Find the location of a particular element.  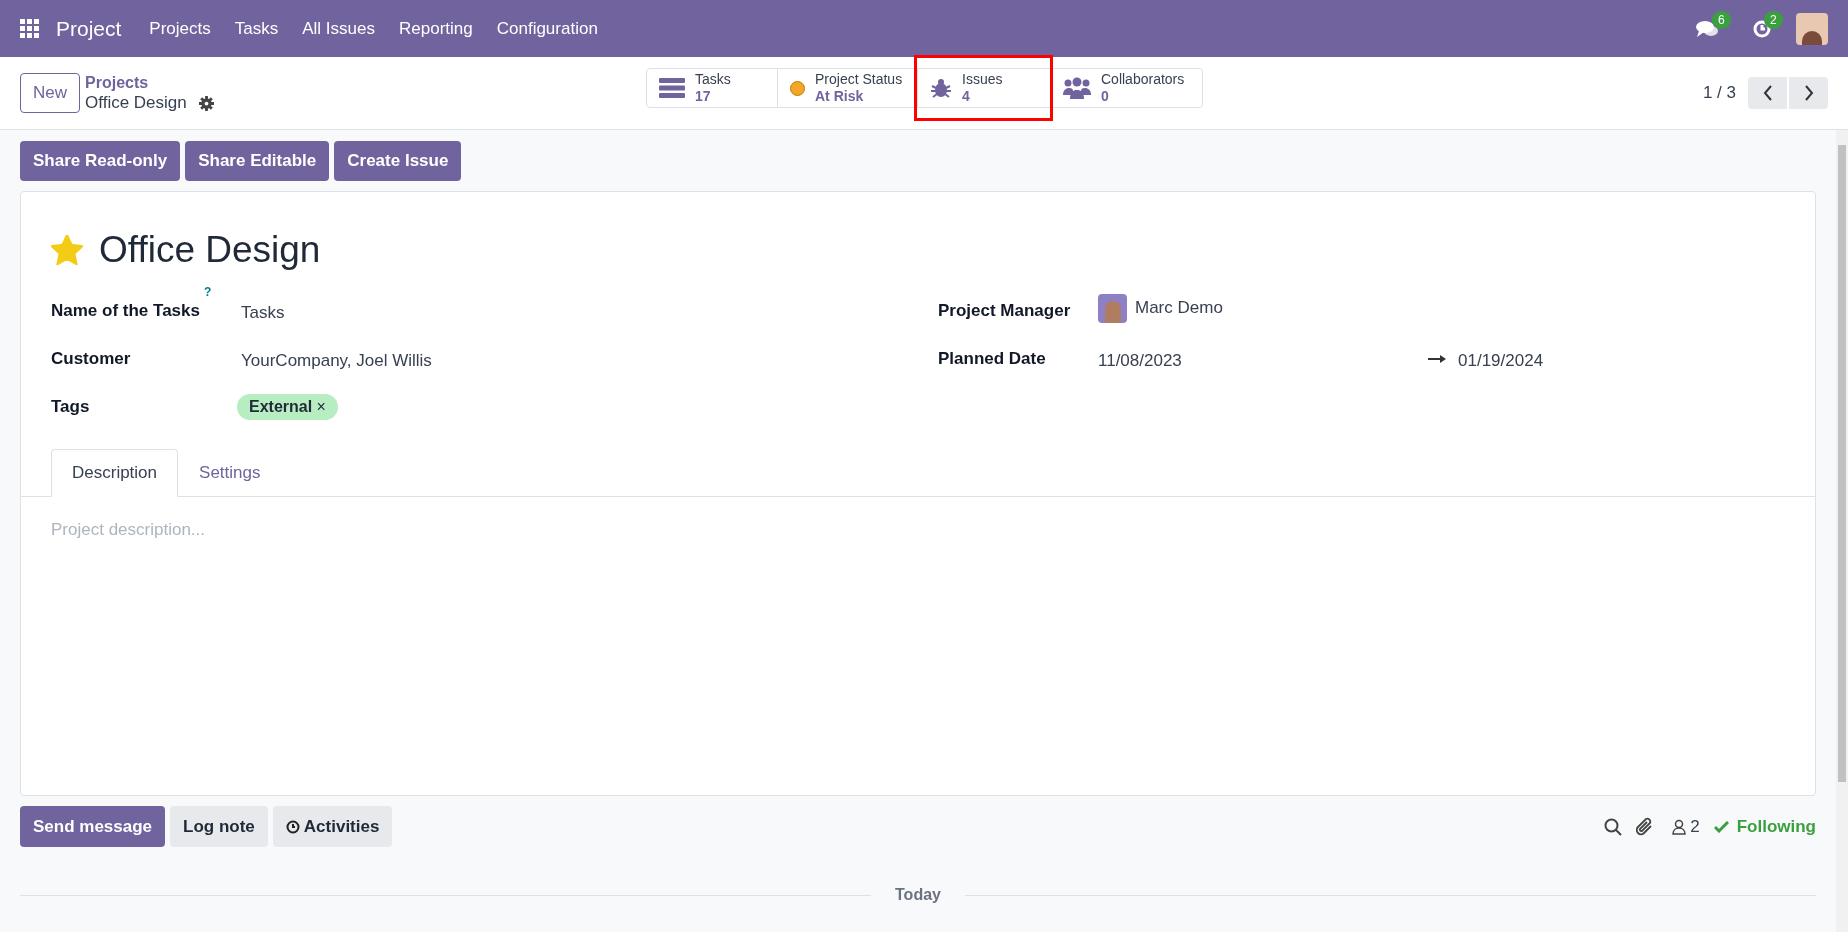

check-icon is located at coordinates (1721, 826).